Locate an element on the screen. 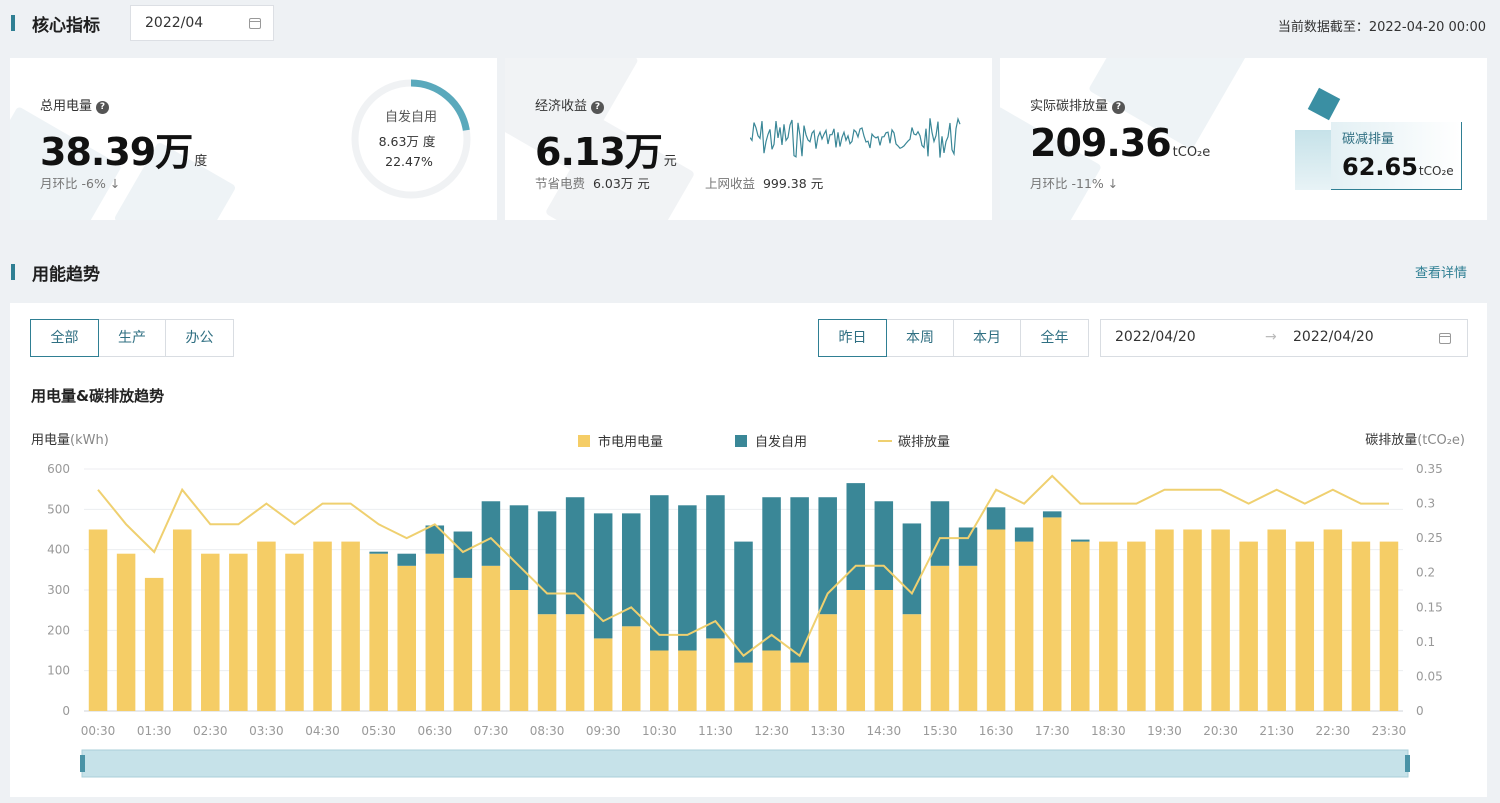 The width and height of the screenshot is (1500, 803). ring-title: 自发自用 is located at coordinates (411, 117).